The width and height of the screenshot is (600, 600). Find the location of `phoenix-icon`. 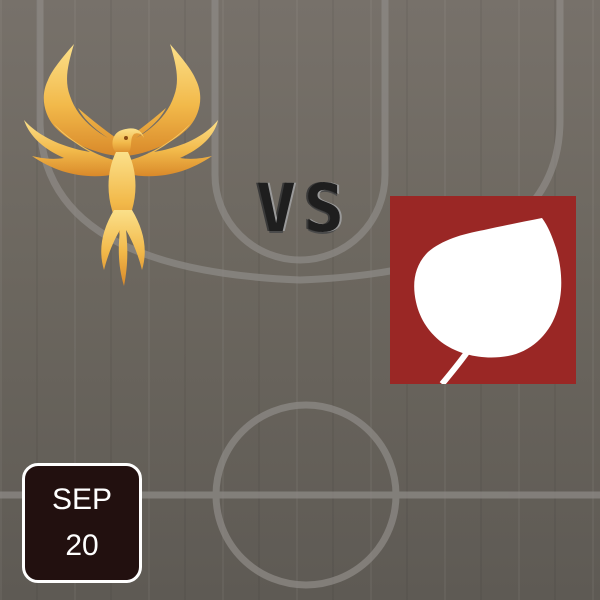

phoenix-icon is located at coordinates (121, 165).